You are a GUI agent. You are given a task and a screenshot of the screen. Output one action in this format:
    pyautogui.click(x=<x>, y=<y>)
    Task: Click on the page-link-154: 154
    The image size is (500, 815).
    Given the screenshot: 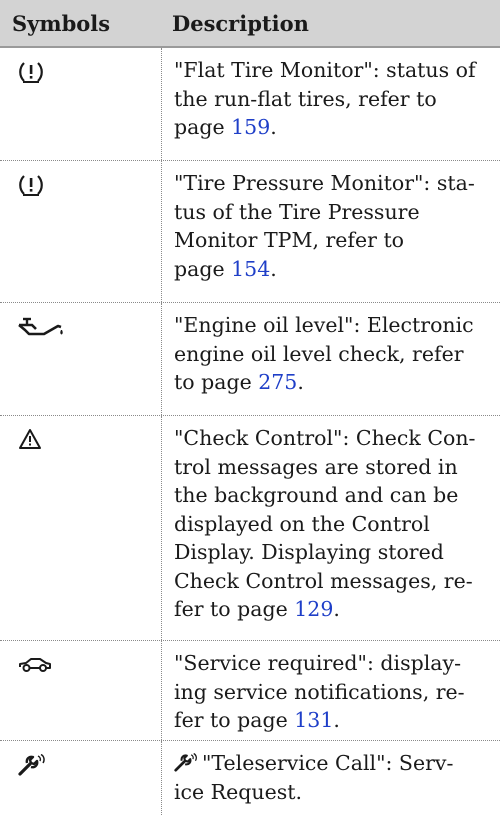 What is the action you would take?
    pyautogui.click(x=250, y=269)
    